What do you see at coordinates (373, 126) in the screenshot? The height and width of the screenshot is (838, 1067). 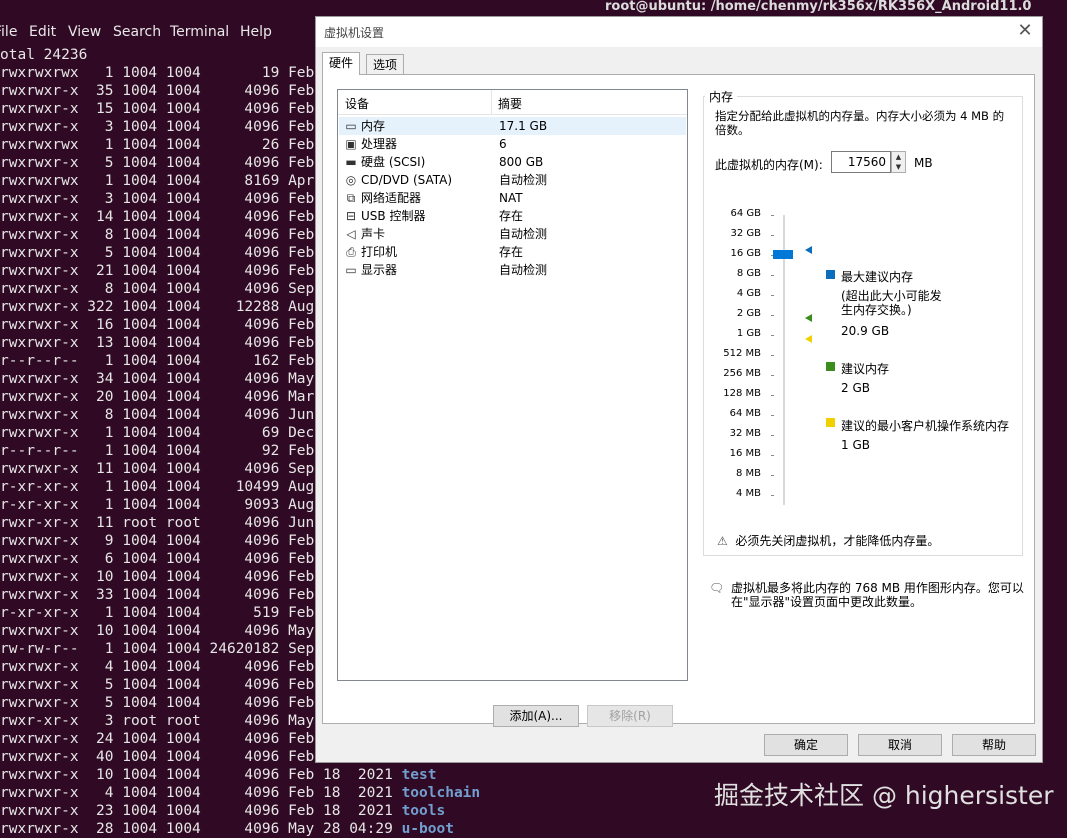 I see `device-name: 内存` at bounding box center [373, 126].